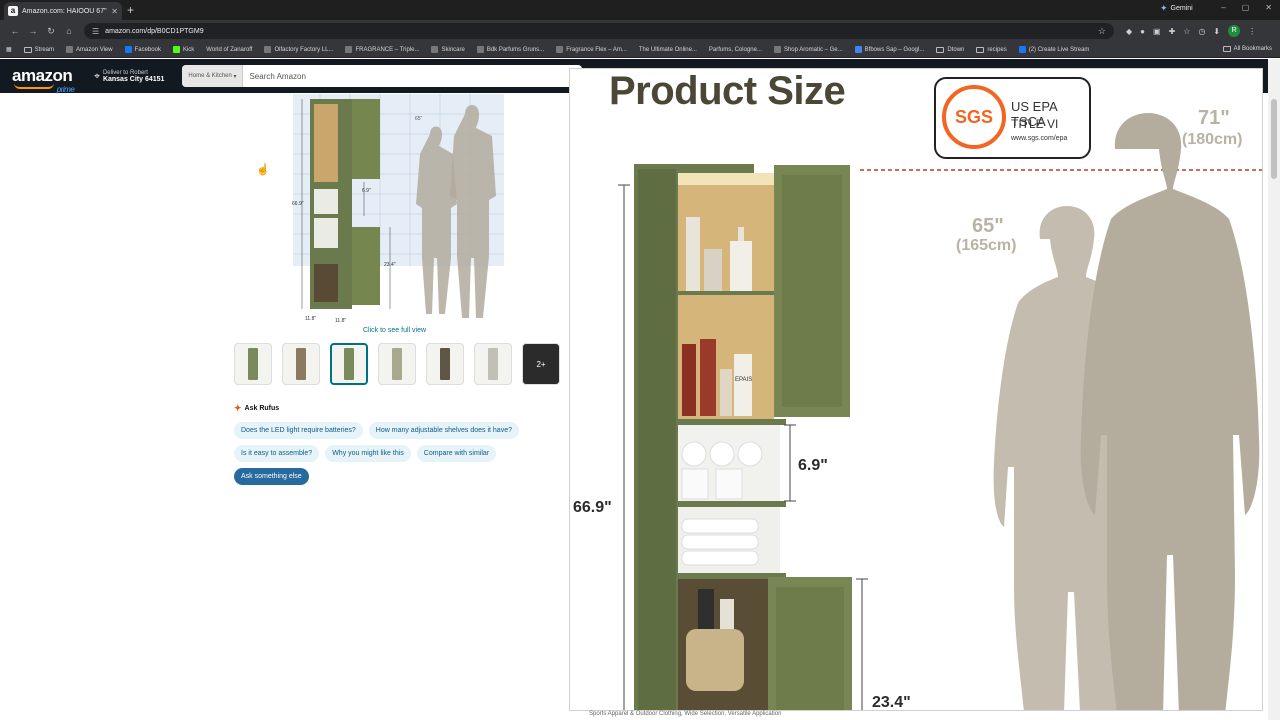 The image size is (1280, 720). I want to click on reload-icon: ↻, so click(51, 31).